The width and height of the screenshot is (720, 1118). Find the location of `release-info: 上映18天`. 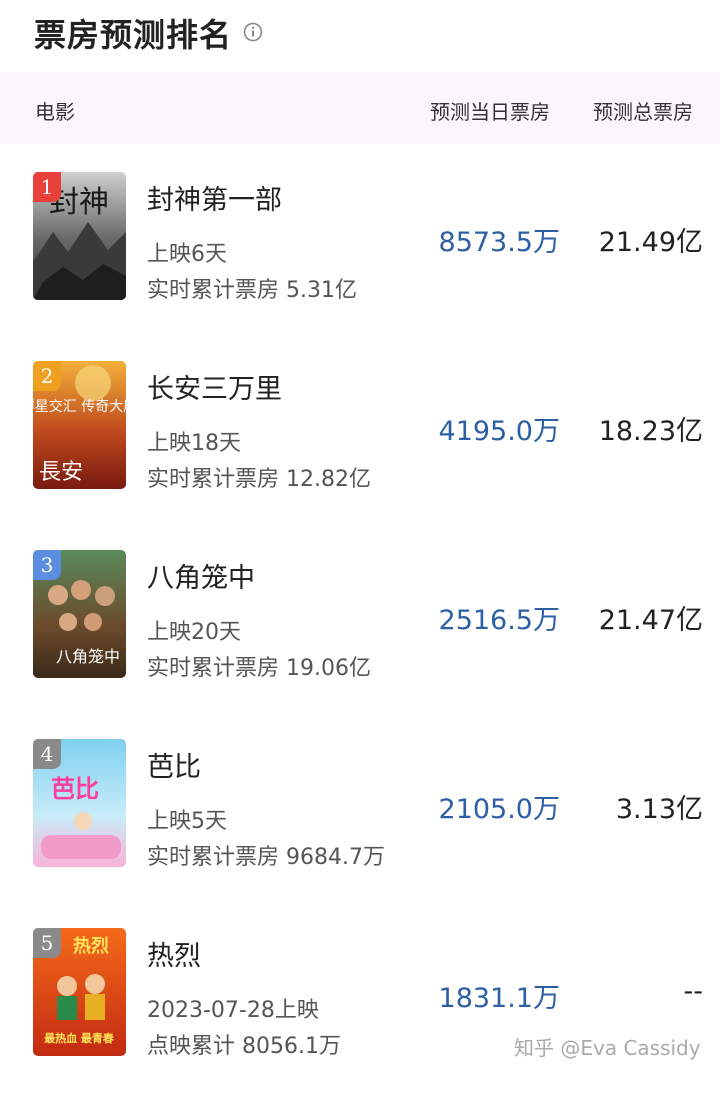

release-info: 上映18天 is located at coordinates (194, 443).